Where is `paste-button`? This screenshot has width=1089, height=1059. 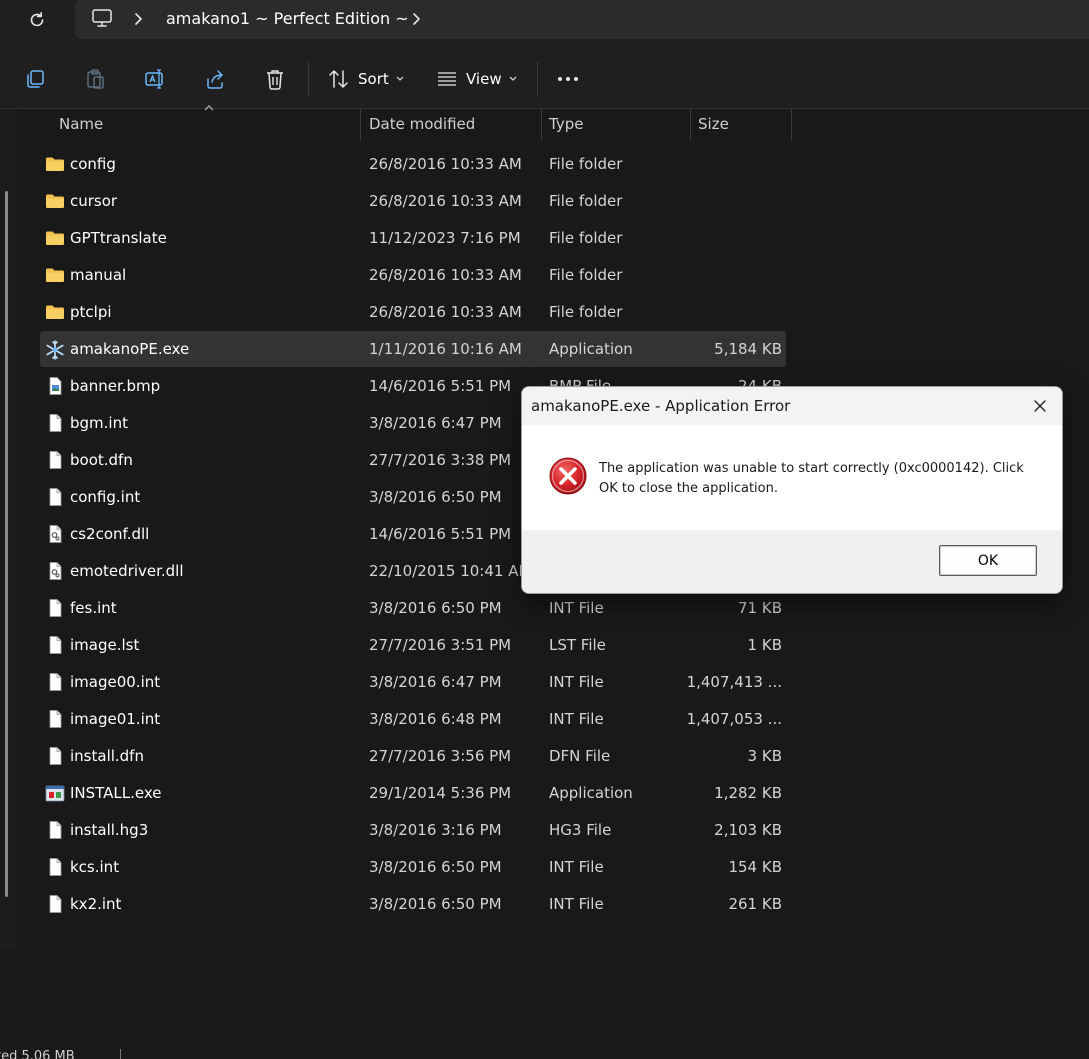 paste-button is located at coordinates (95, 79).